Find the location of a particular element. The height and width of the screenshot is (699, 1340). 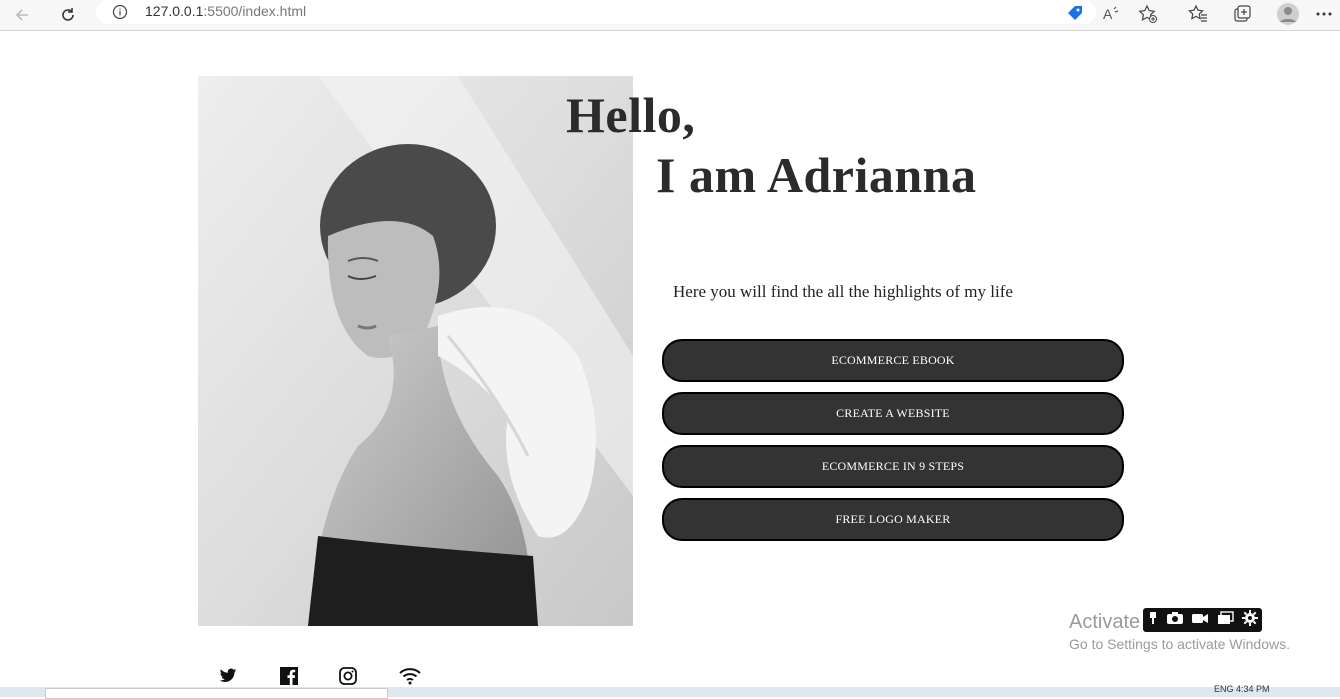

greeting-heading: Hello, is located at coordinates (631, 115).